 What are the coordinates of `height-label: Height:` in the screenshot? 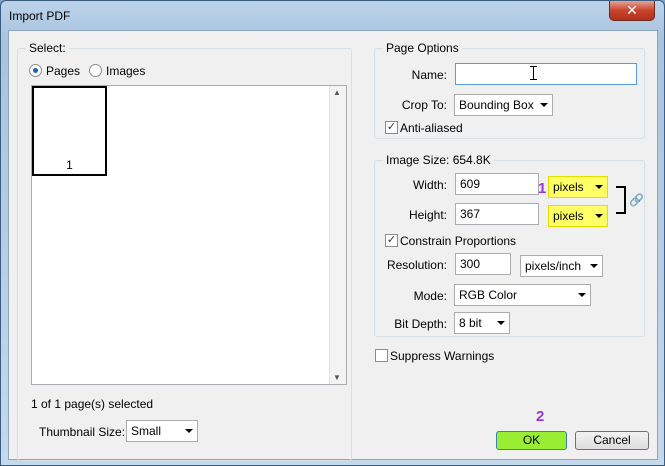 It's located at (427, 215).